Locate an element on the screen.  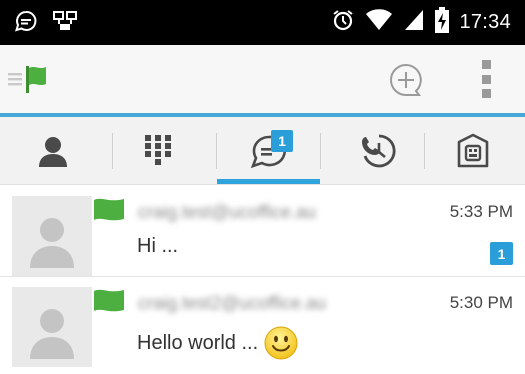
status-bar: 17:34 is located at coordinates (262, 22).